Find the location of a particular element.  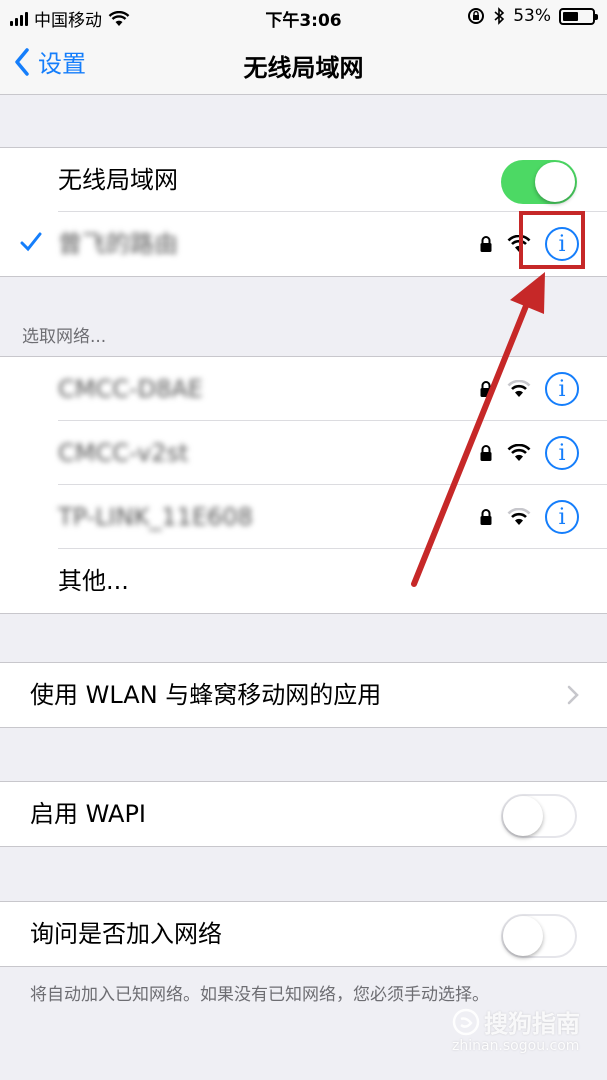

wifi-group: 无线局域网 曾飞的路由 i is located at coordinates (303, 212).